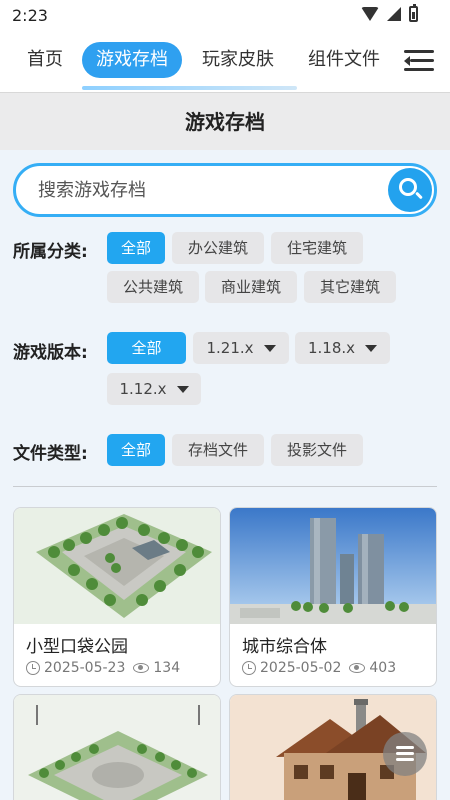 This screenshot has height=800, width=450. What do you see at coordinates (405, 754) in the screenshot?
I see `floating-menu-button` at bounding box center [405, 754].